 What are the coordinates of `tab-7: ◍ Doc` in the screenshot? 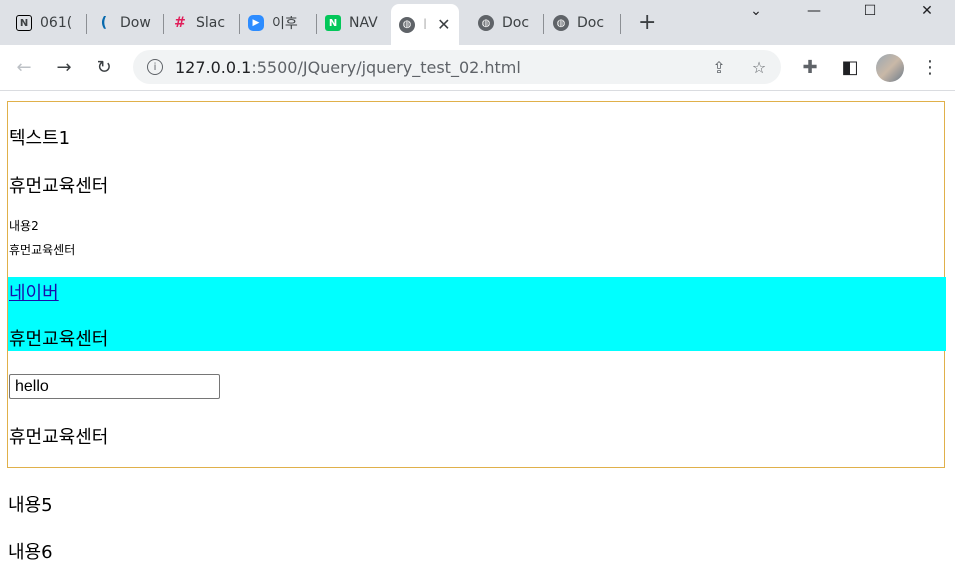 It's located at (506, 23).